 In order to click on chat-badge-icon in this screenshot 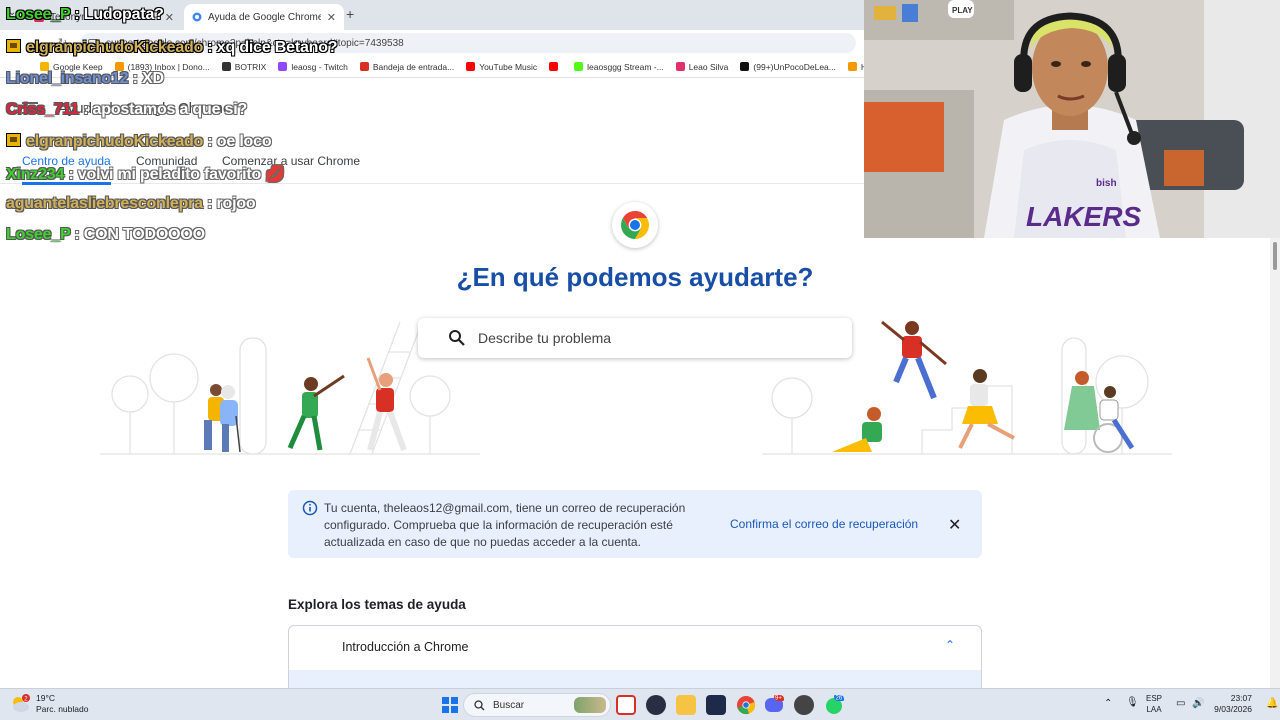, I will do `click(13, 46)`.